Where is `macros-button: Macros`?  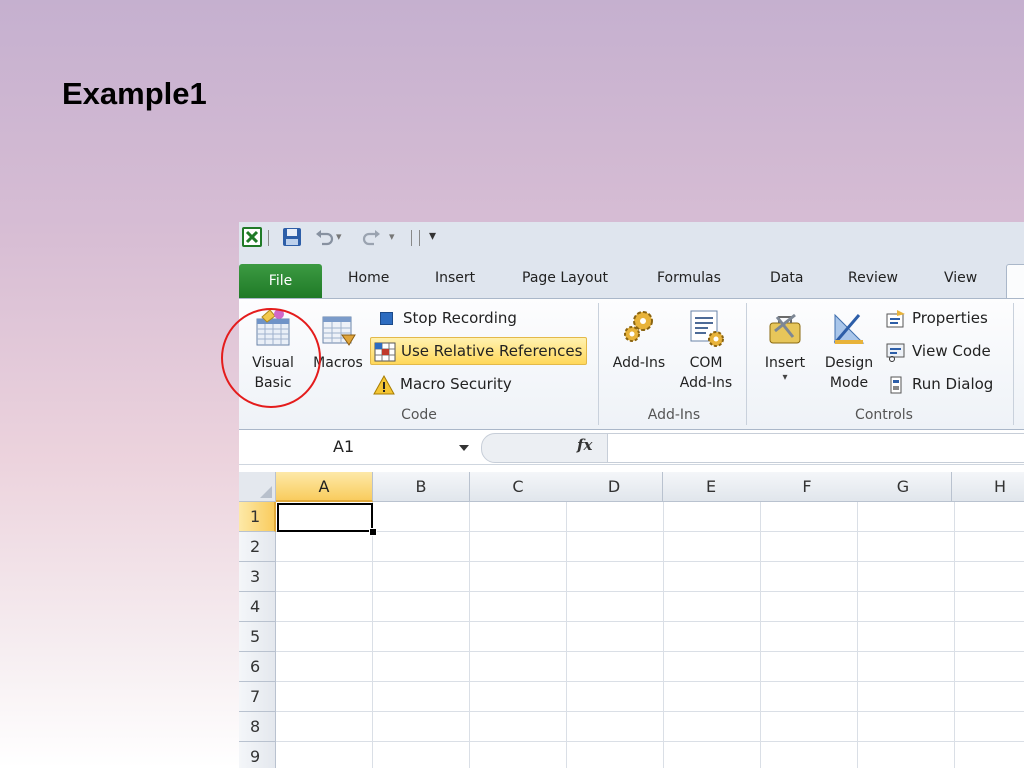
macros-button: Macros is located at coordinates (338, 340).